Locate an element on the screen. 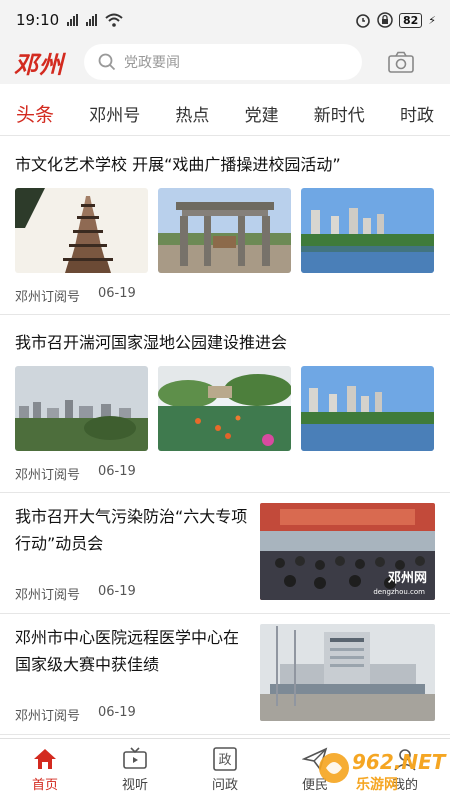  search-bar: 党政要闻 is located at coordinates (223, 62).